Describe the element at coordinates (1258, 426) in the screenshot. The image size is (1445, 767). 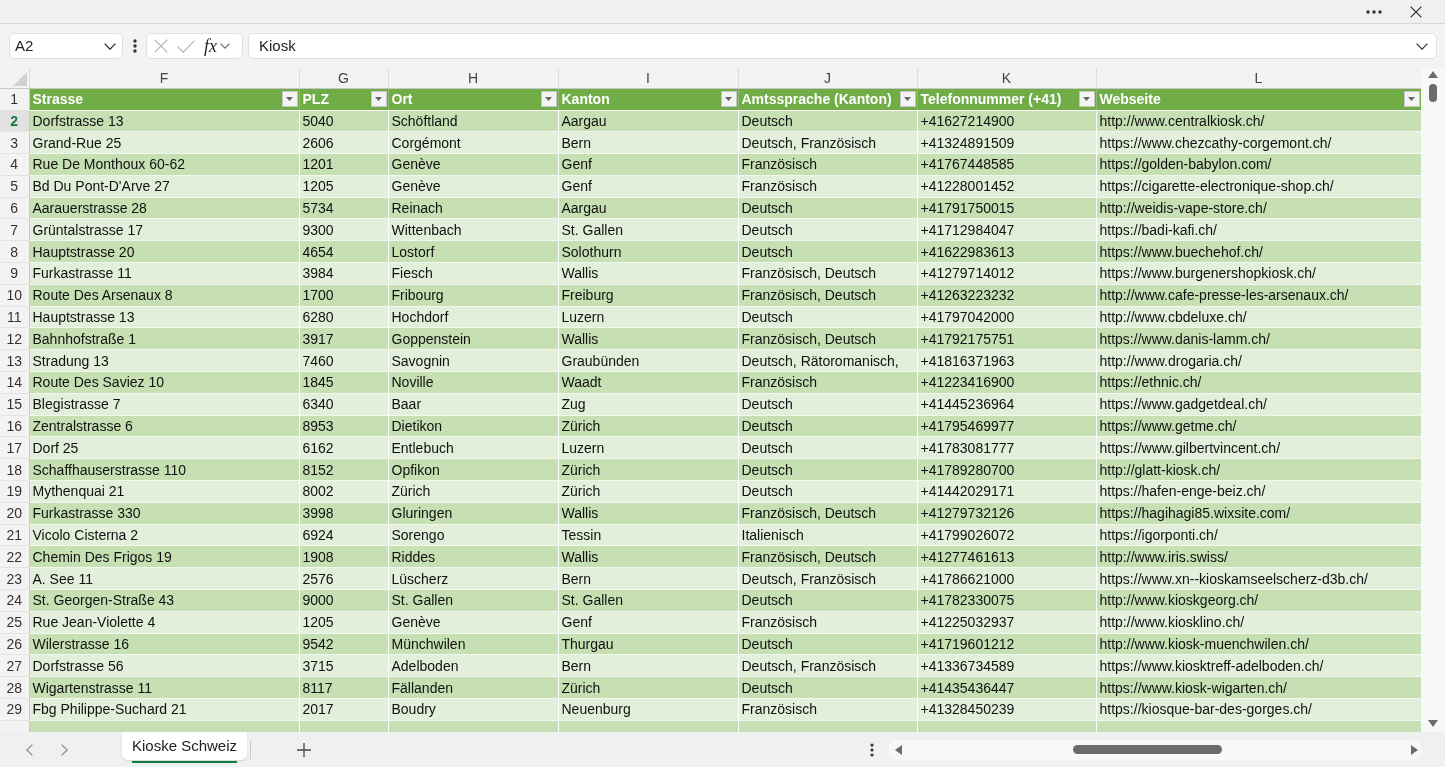
I see `table-cell: https://www.getme.ch/` at that location.